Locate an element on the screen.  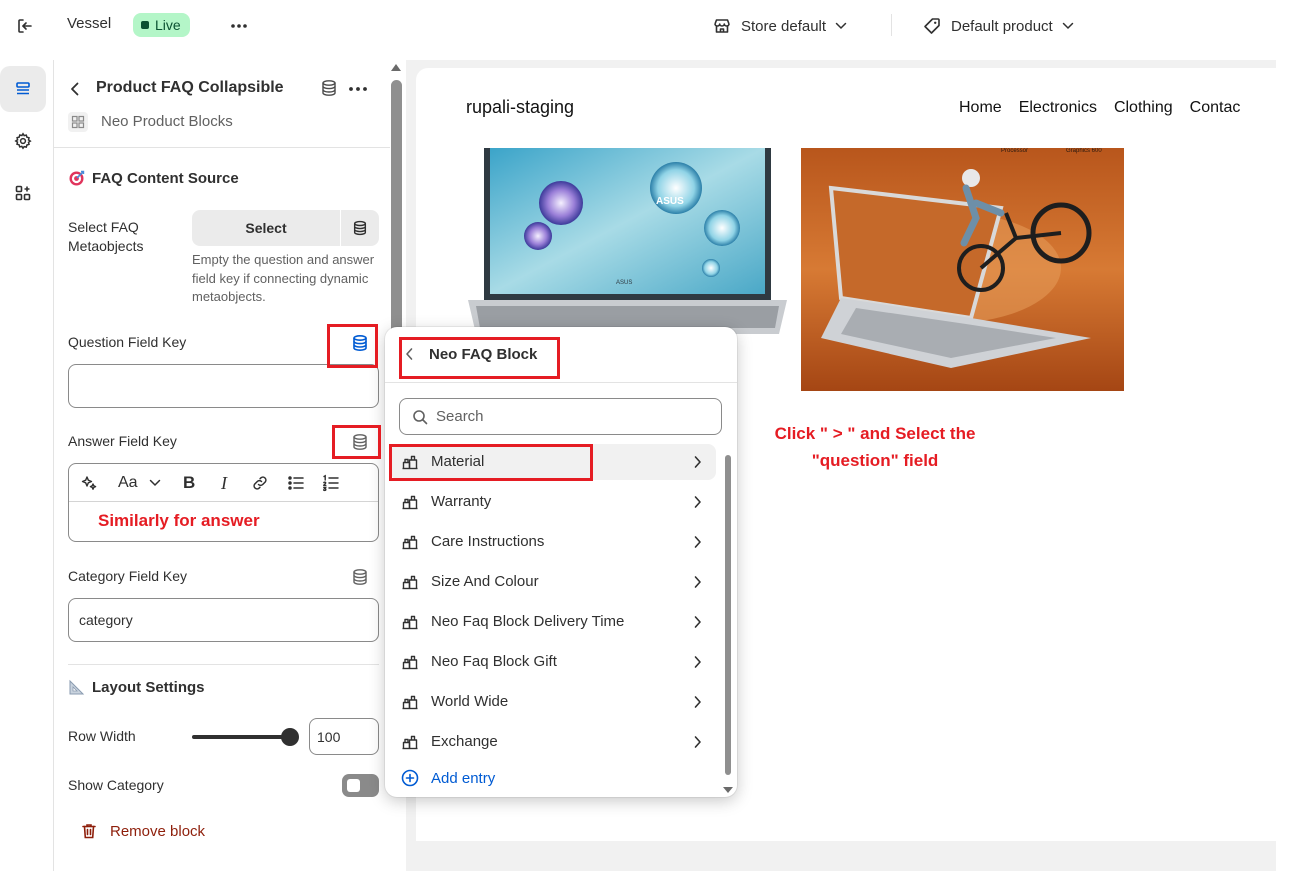
product-image-laptop-biker: Processor Graphics 600 is located at coordinates (962, 269).